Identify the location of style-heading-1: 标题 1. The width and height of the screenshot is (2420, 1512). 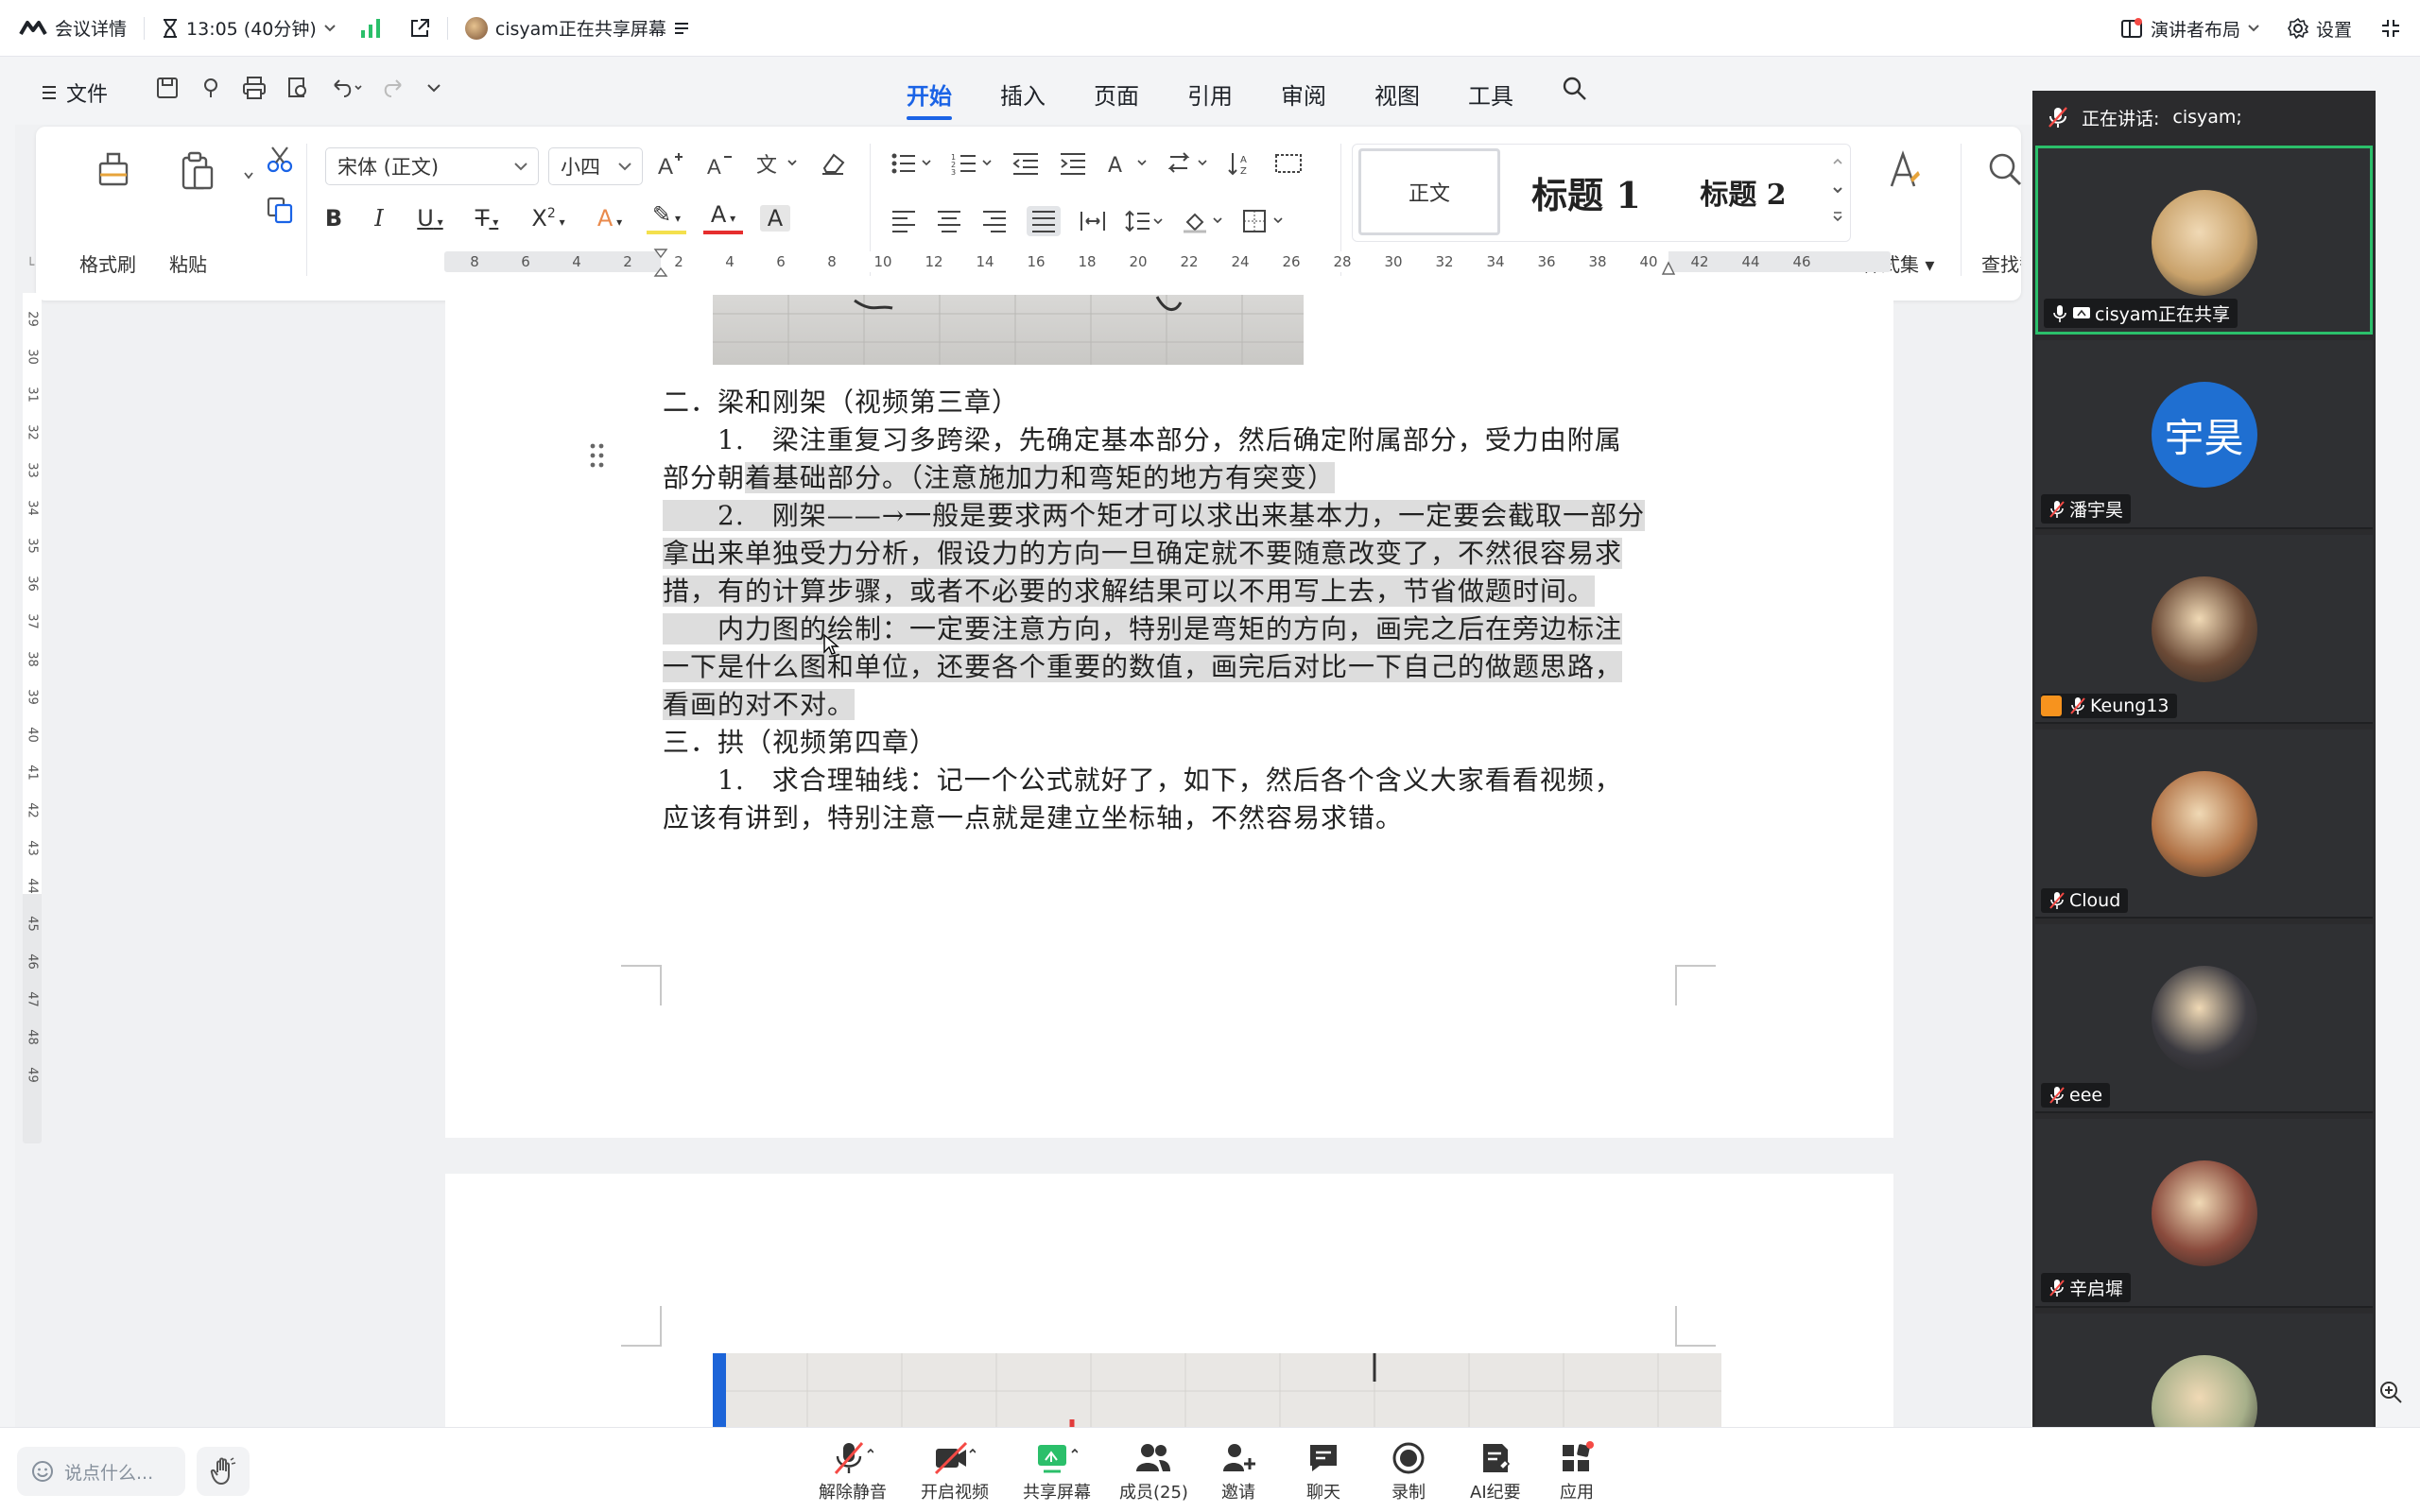
(1586, 191).